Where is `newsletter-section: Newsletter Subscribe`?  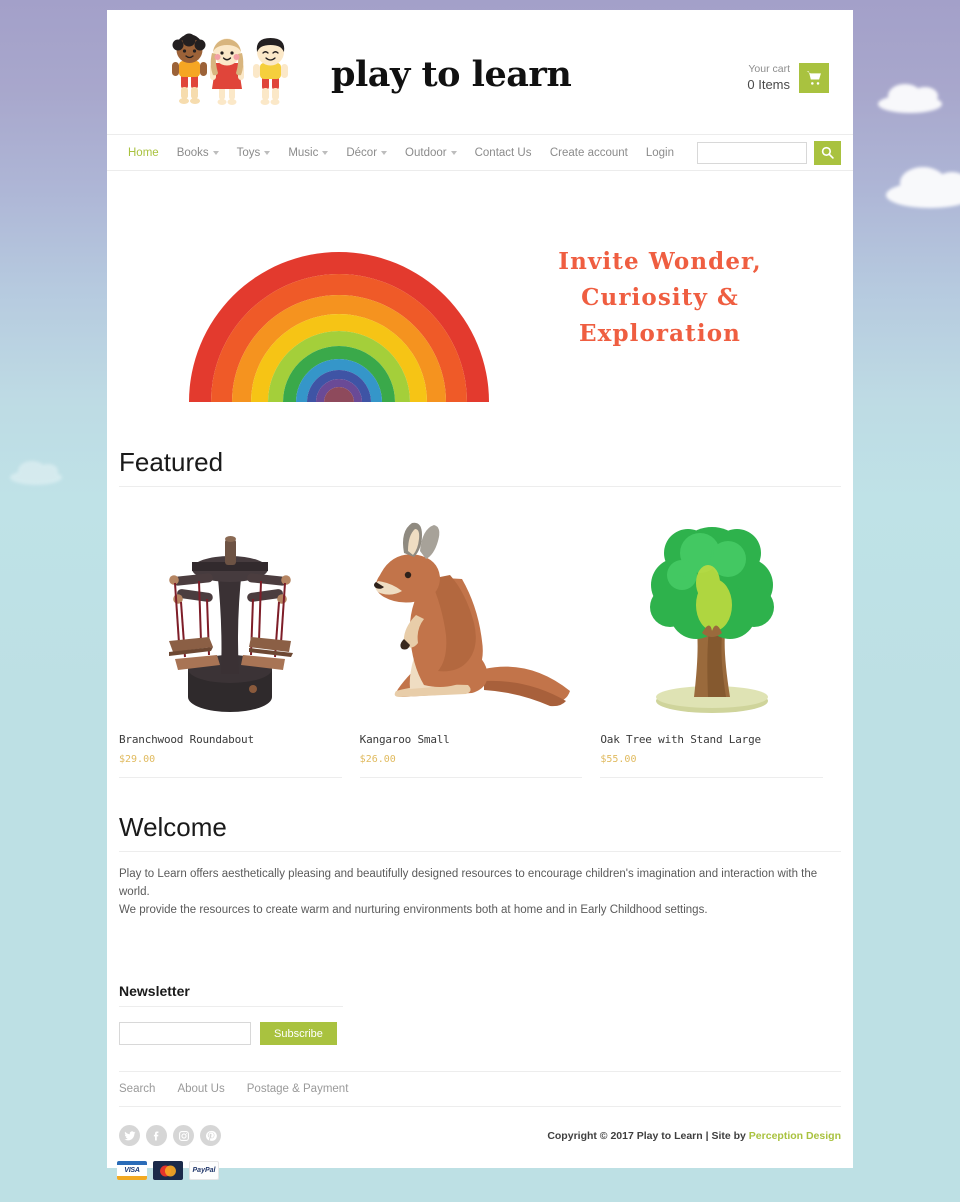
newsletter-section: Newsletter Subscribe is located at coordinates (480, 1014).